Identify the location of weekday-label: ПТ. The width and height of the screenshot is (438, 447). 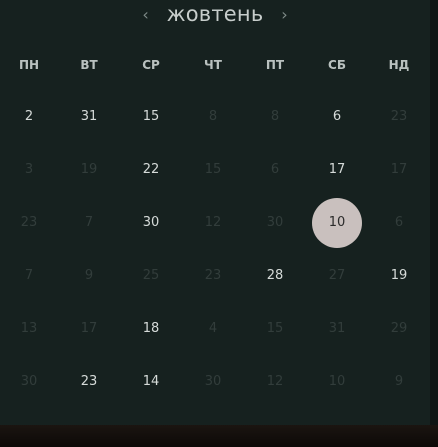
(275, 65).